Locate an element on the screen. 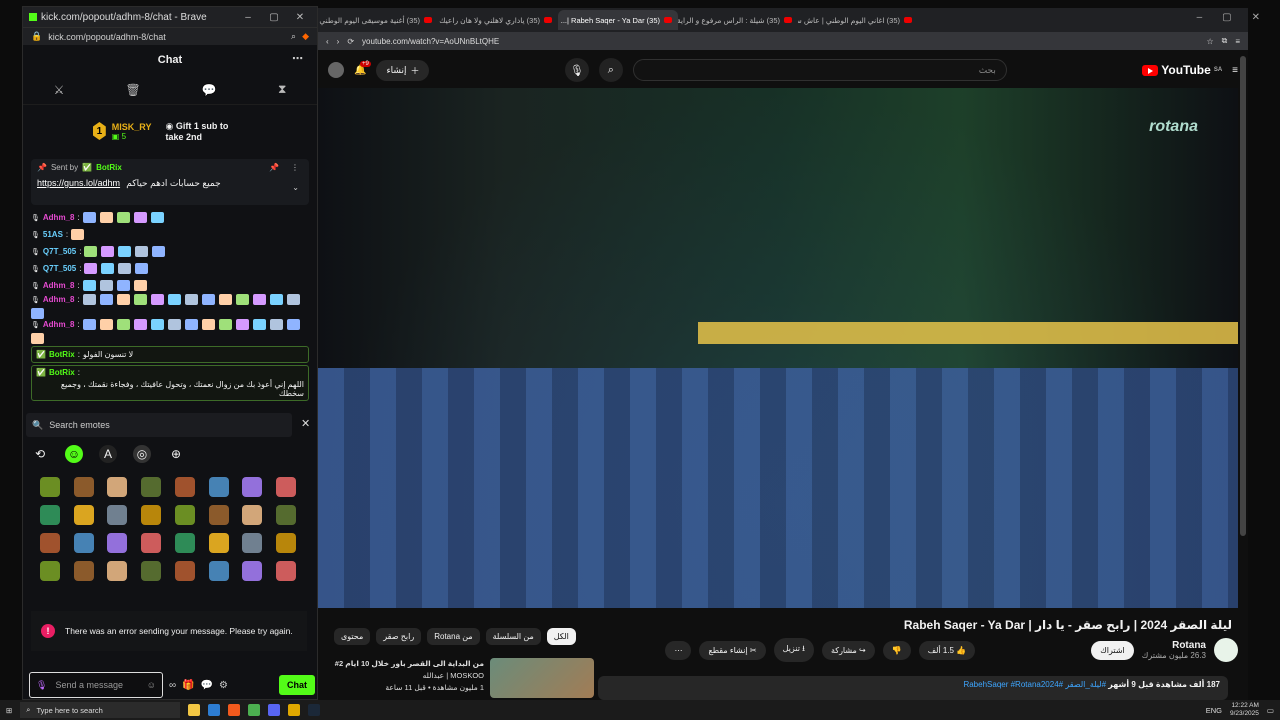  send-chat-button: Chat is located at coordinates (297, 685).